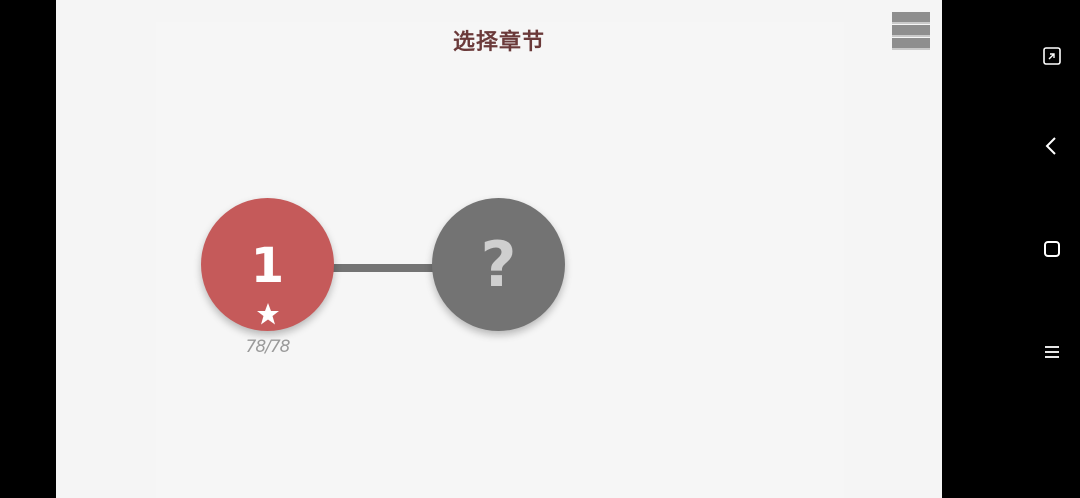  What do you see at coordinates (268, 314) in the screenshot?
I see `star-icon` at bounding box center [268, 314].